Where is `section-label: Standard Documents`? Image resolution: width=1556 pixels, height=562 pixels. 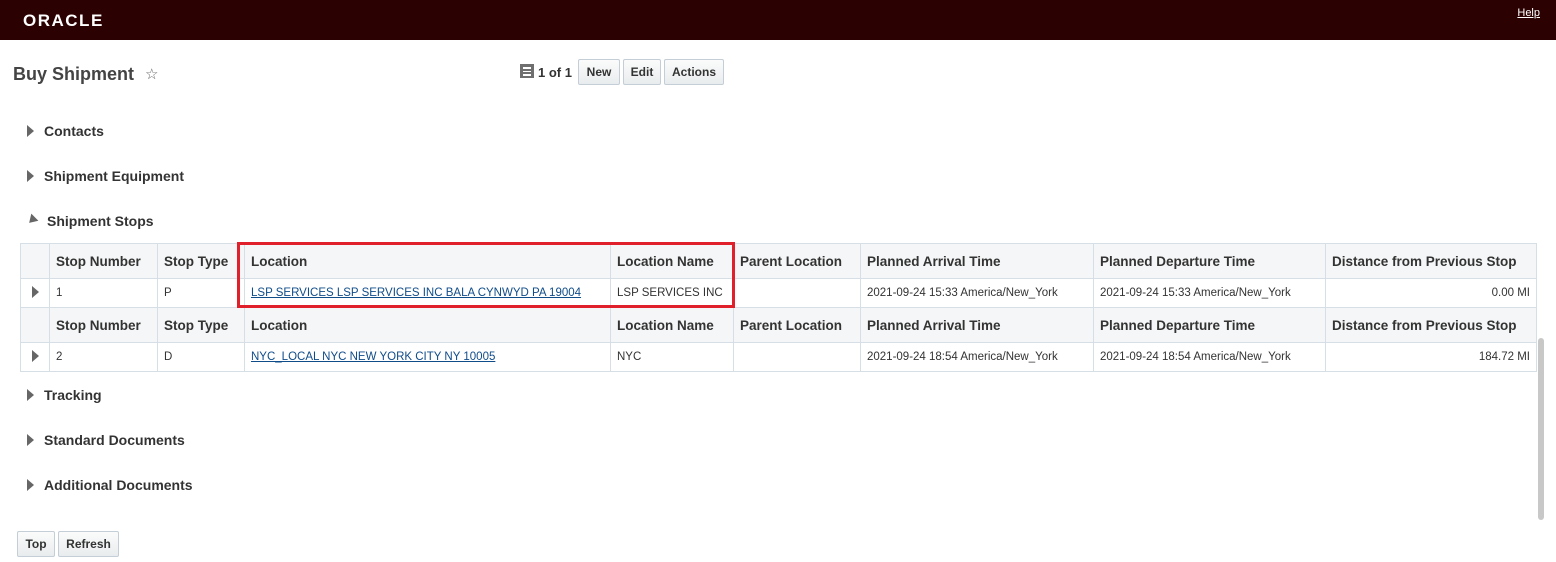 section-label: Standard Documents is located at coordinates (114, 440).